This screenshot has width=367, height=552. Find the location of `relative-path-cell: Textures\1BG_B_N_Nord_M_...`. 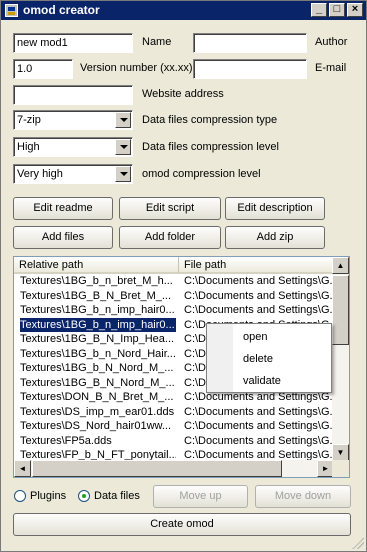

relative-path-cell: Textures\1BG_B_N_Nord_M_... is located at coordinates (97, 382).